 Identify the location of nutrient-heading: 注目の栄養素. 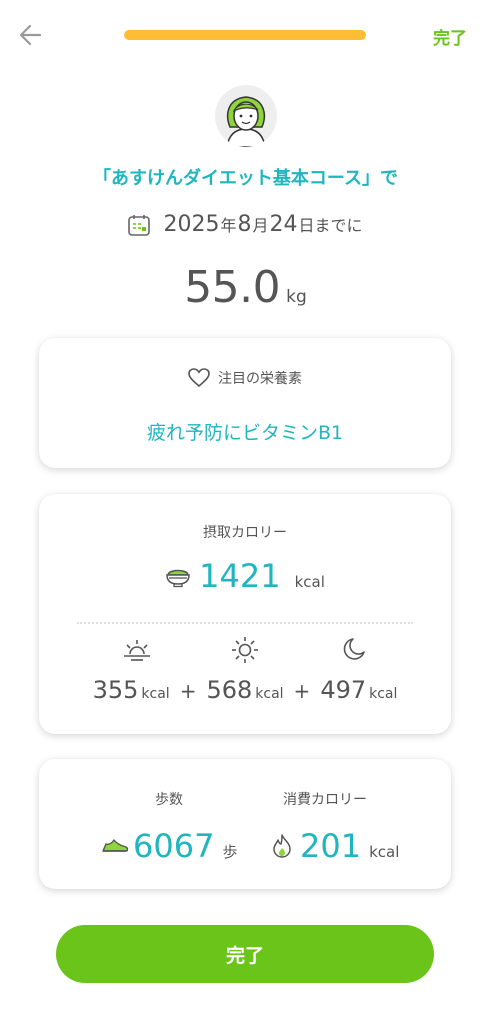
(245, 378).